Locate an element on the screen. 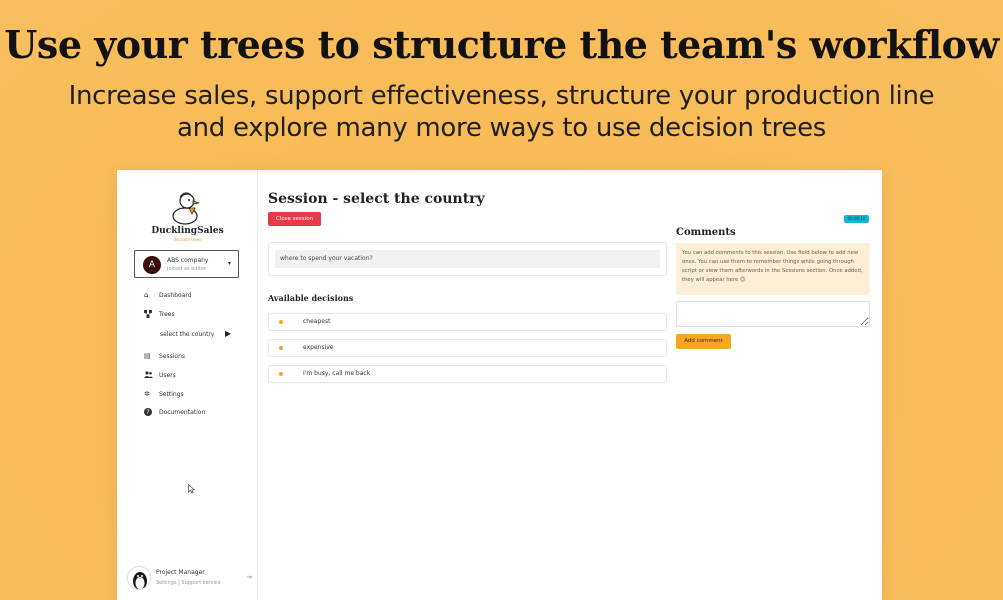 This screenshot has width=1003, height=600. company-avatar: A is located at coordinates (152, 265).